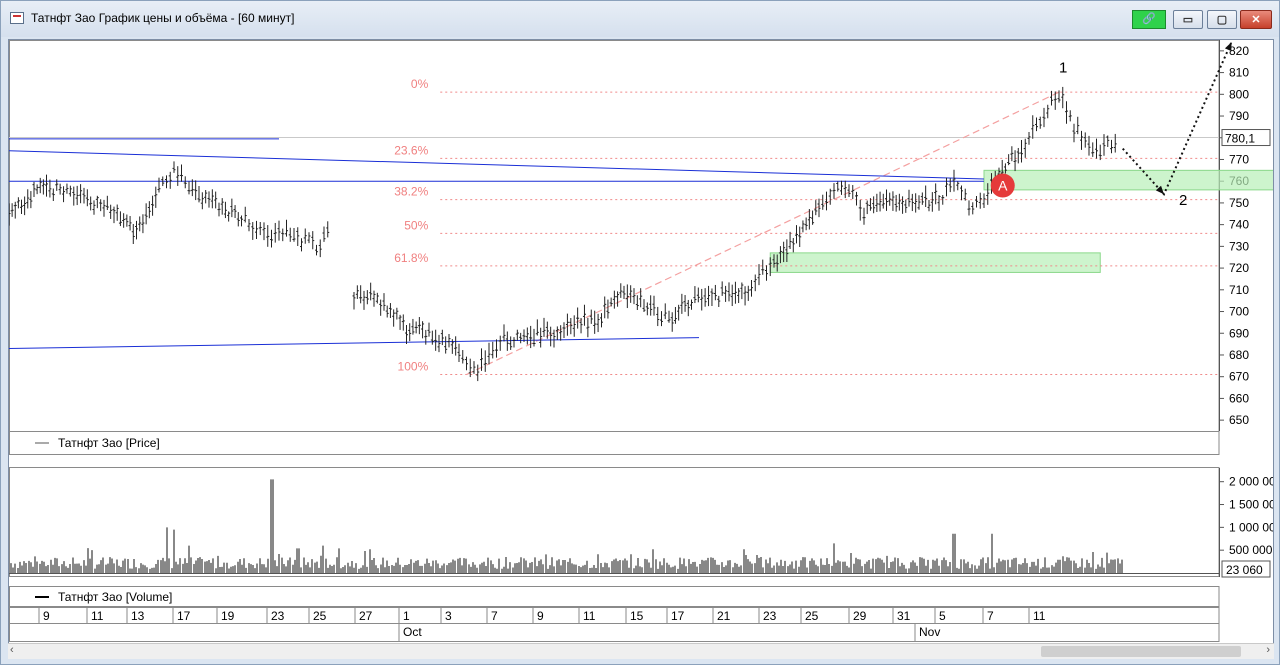 This screenshot has width=1280, height=665. Describe the element at coordinates (448, 616) in the screenshot. I see `date-tick-label: 3` at that location.